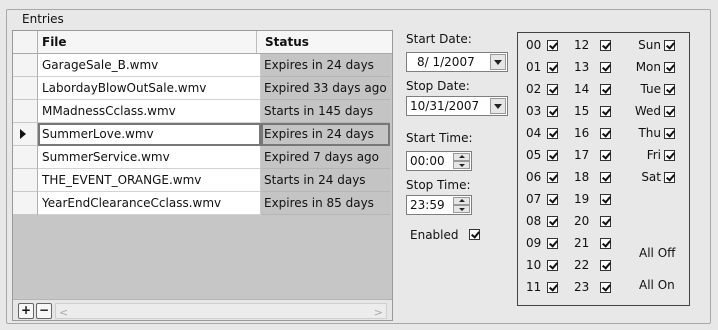 The width and height of the screenshot is (718, 330). Describe the element at coordinates (582, 287) in the screenshot. I see `hour-label: 23` at that location.